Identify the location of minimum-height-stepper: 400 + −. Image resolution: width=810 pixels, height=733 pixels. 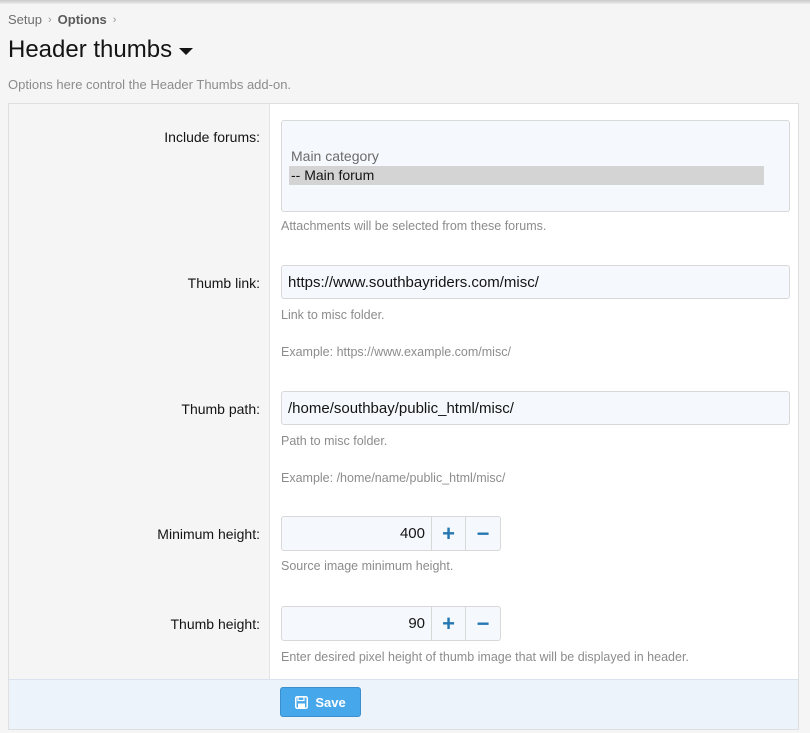
(391, 533).